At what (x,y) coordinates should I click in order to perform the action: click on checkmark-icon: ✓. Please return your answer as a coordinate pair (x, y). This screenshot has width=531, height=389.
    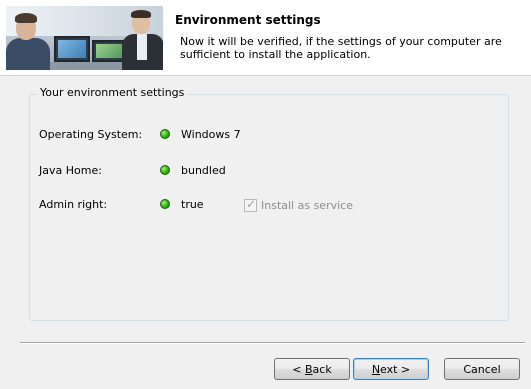
    Looking at the image, I should click on (251, 203).